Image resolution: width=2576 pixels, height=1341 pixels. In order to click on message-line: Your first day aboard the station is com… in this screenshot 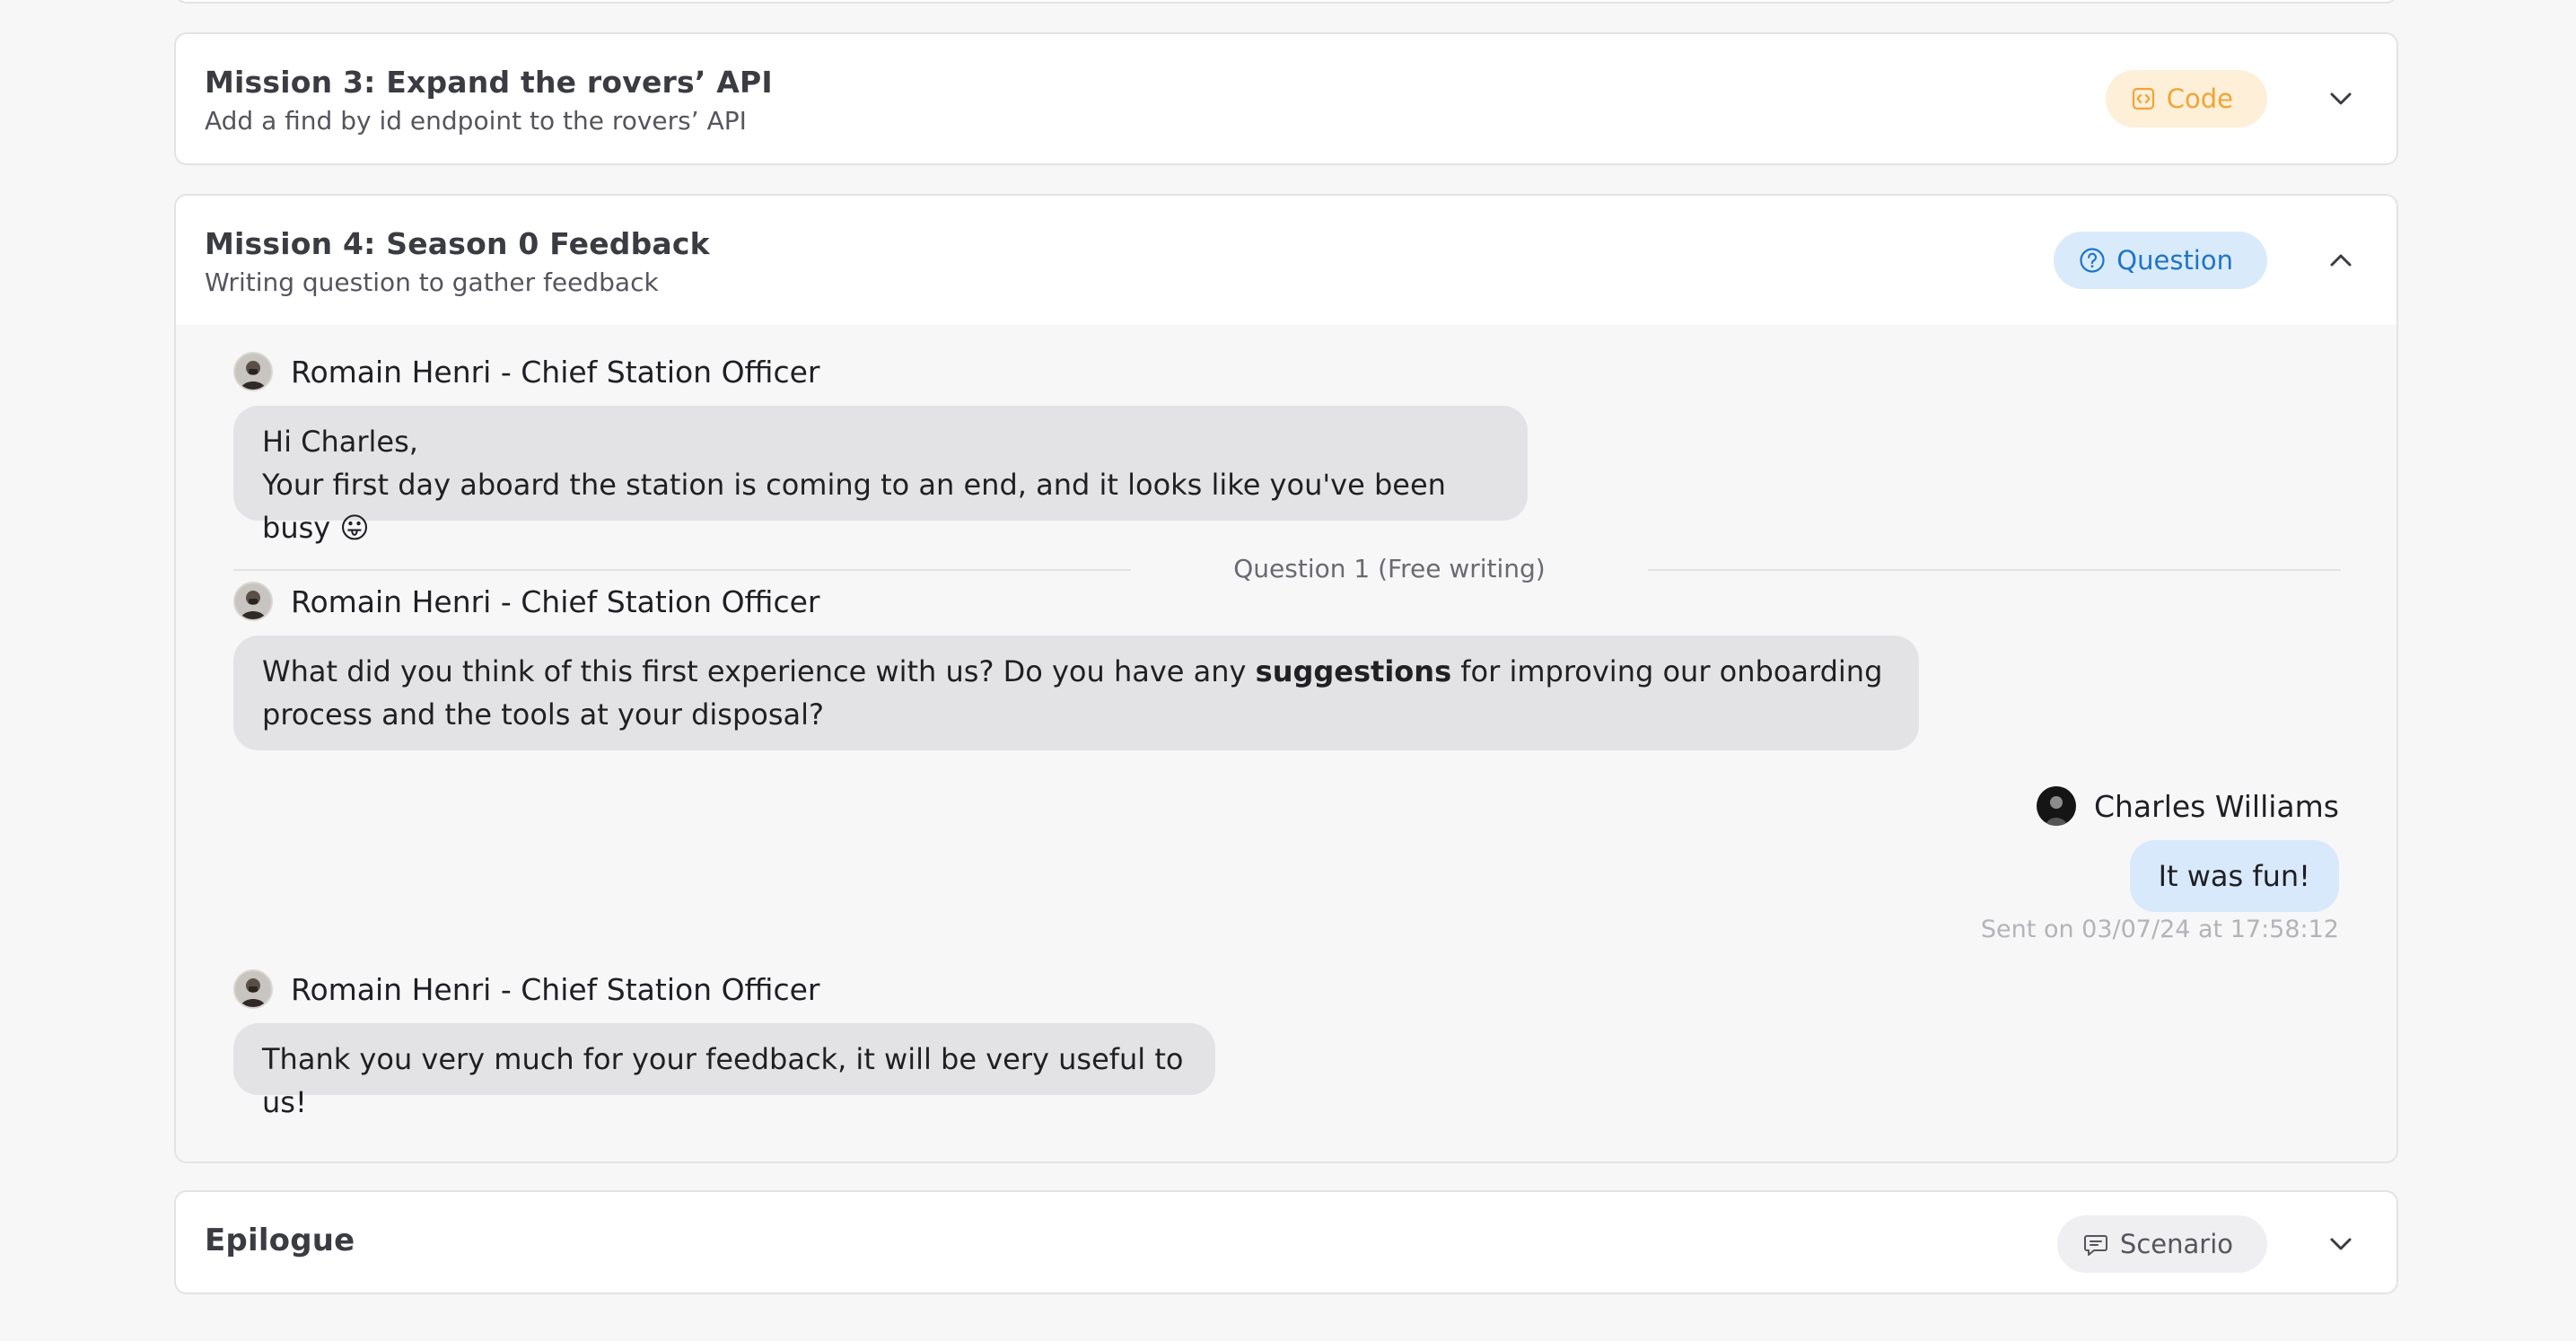, I will do `click(854, 506)`.